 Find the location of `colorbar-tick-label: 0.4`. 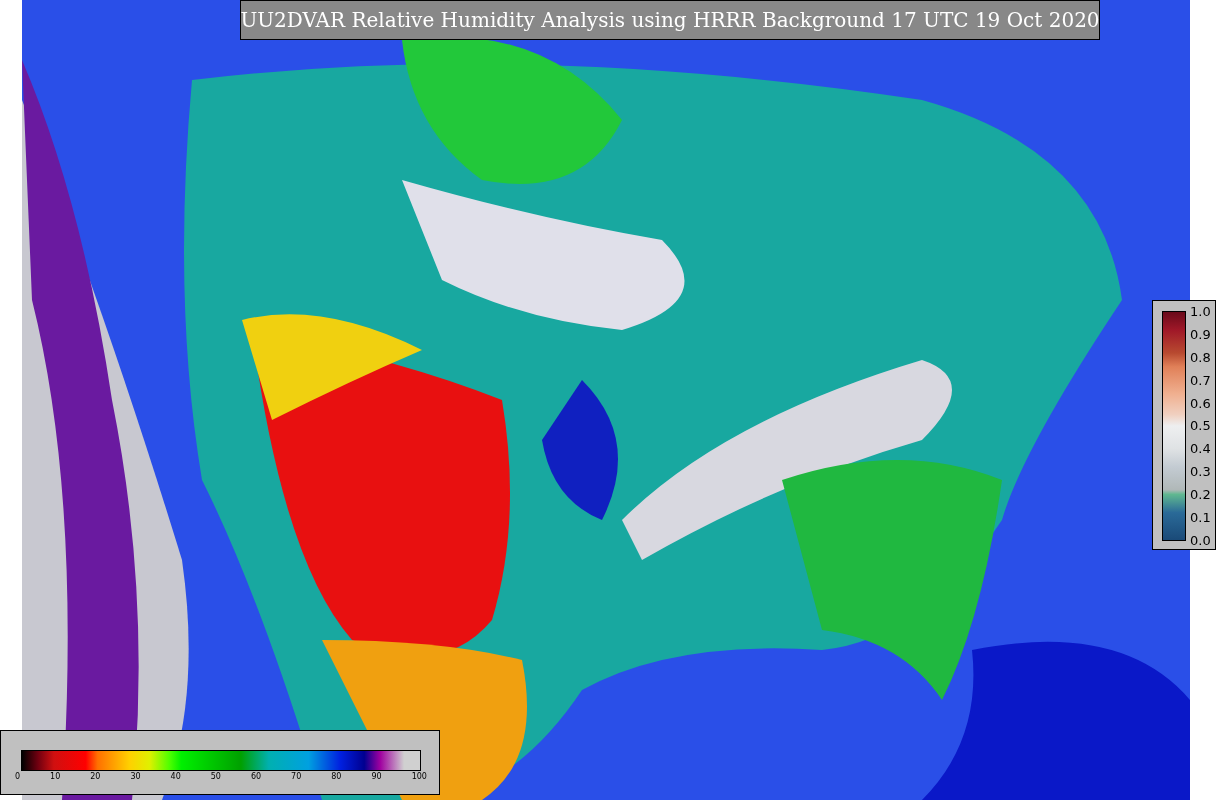

colorbar-tick-label: 0.4 is located at coordinates (1200, 449).